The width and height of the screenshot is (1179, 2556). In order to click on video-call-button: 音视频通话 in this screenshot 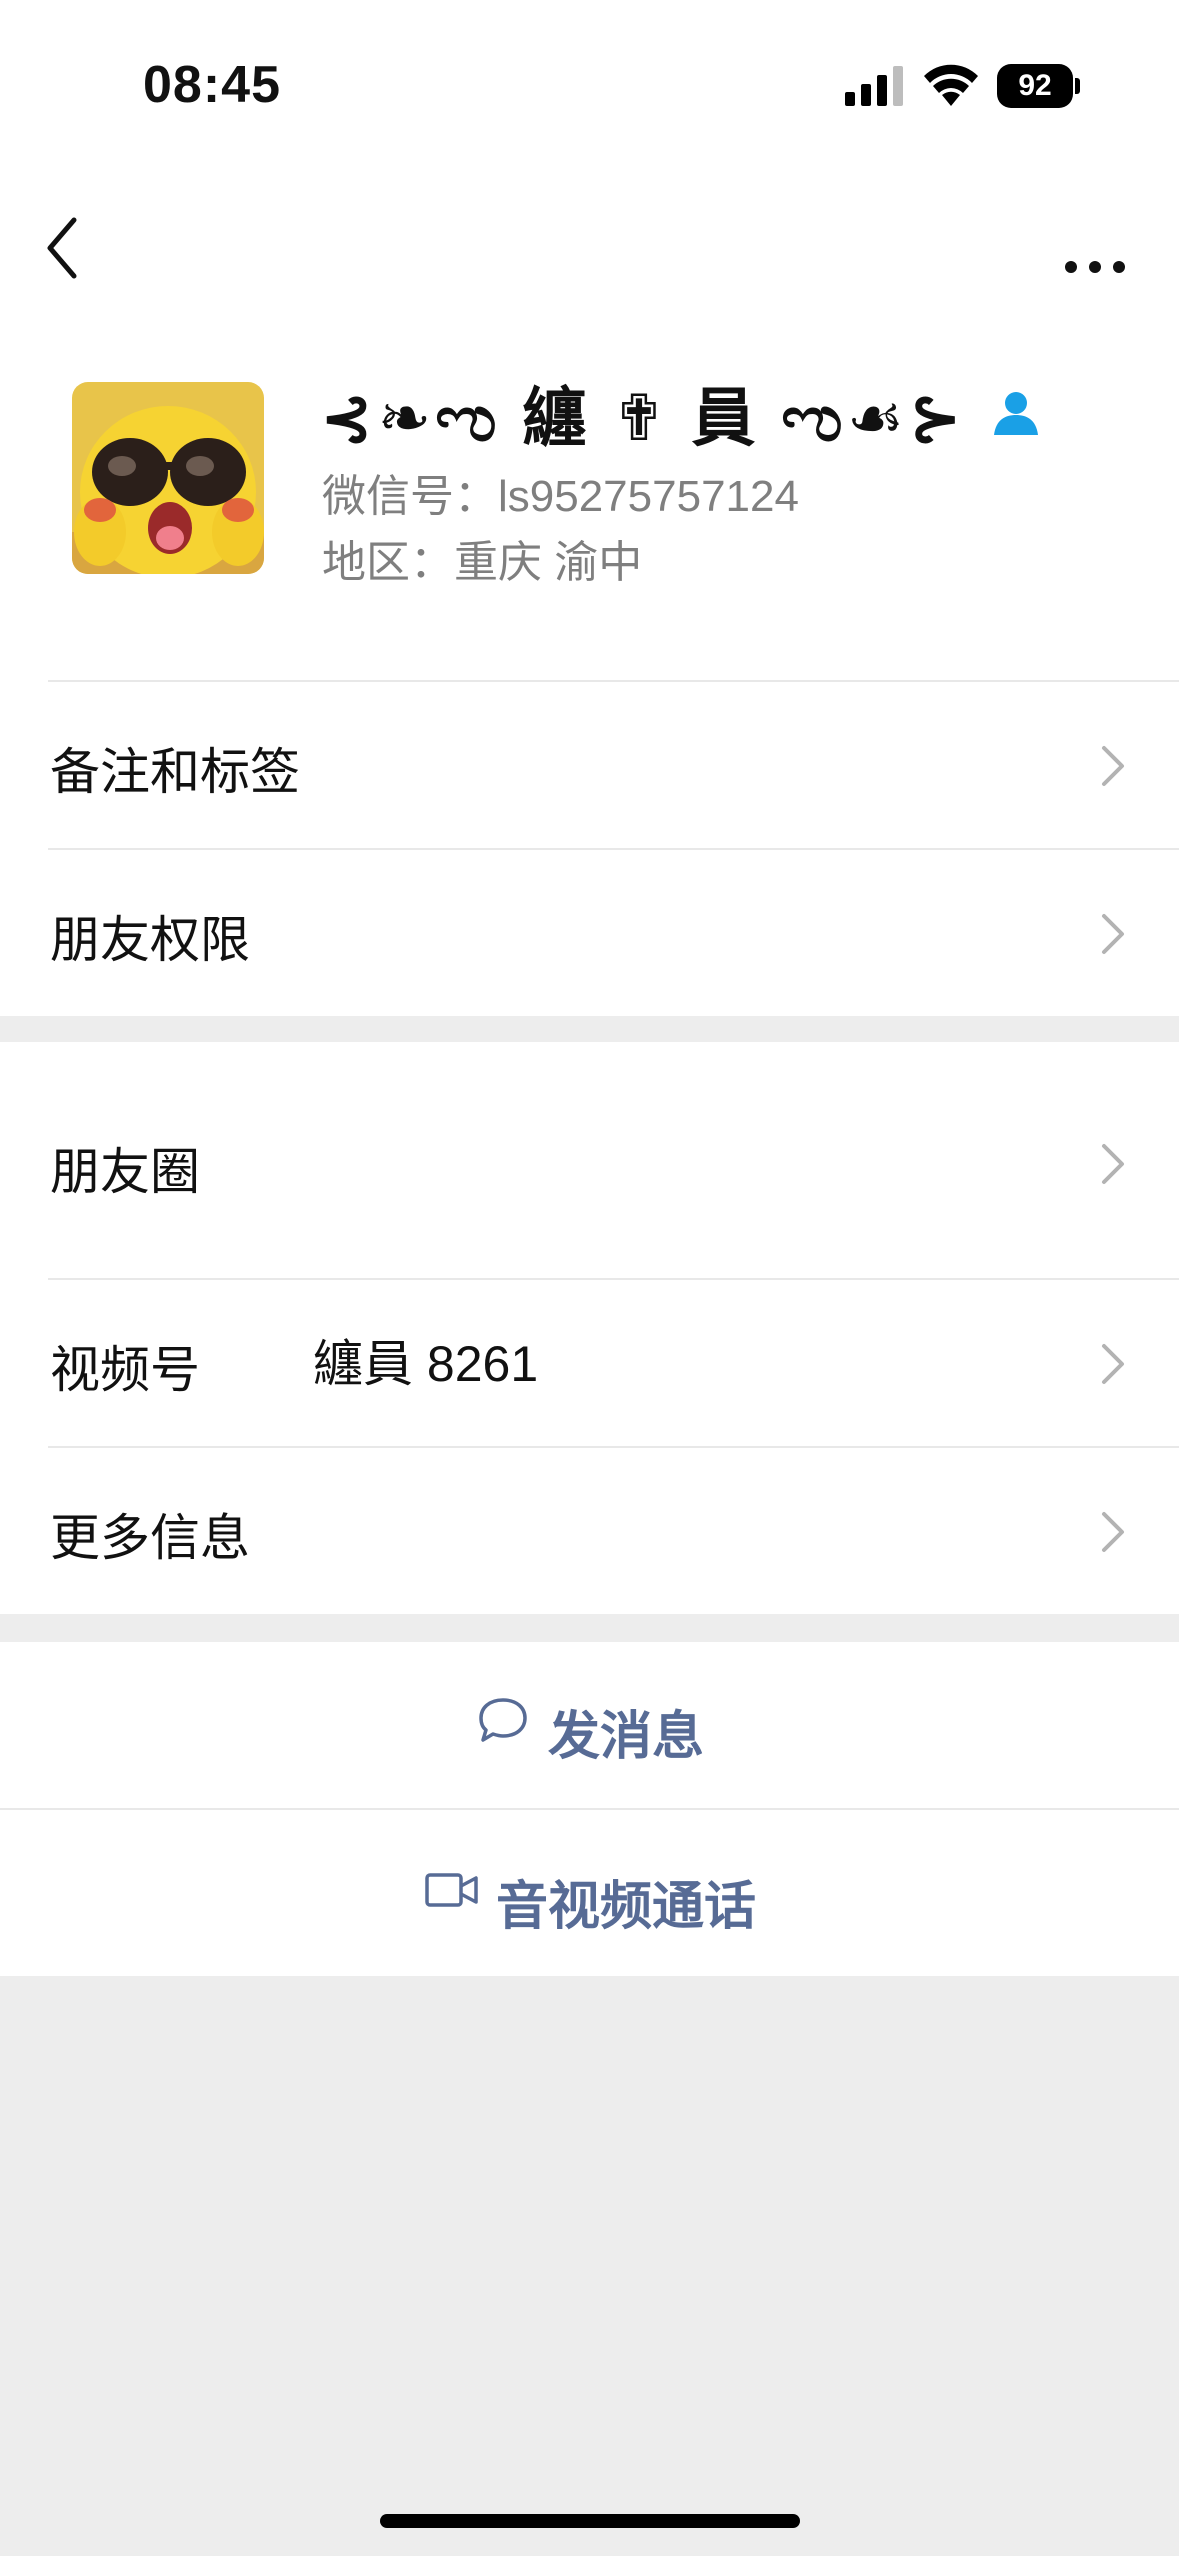, I will do `click(589, 1892)`.